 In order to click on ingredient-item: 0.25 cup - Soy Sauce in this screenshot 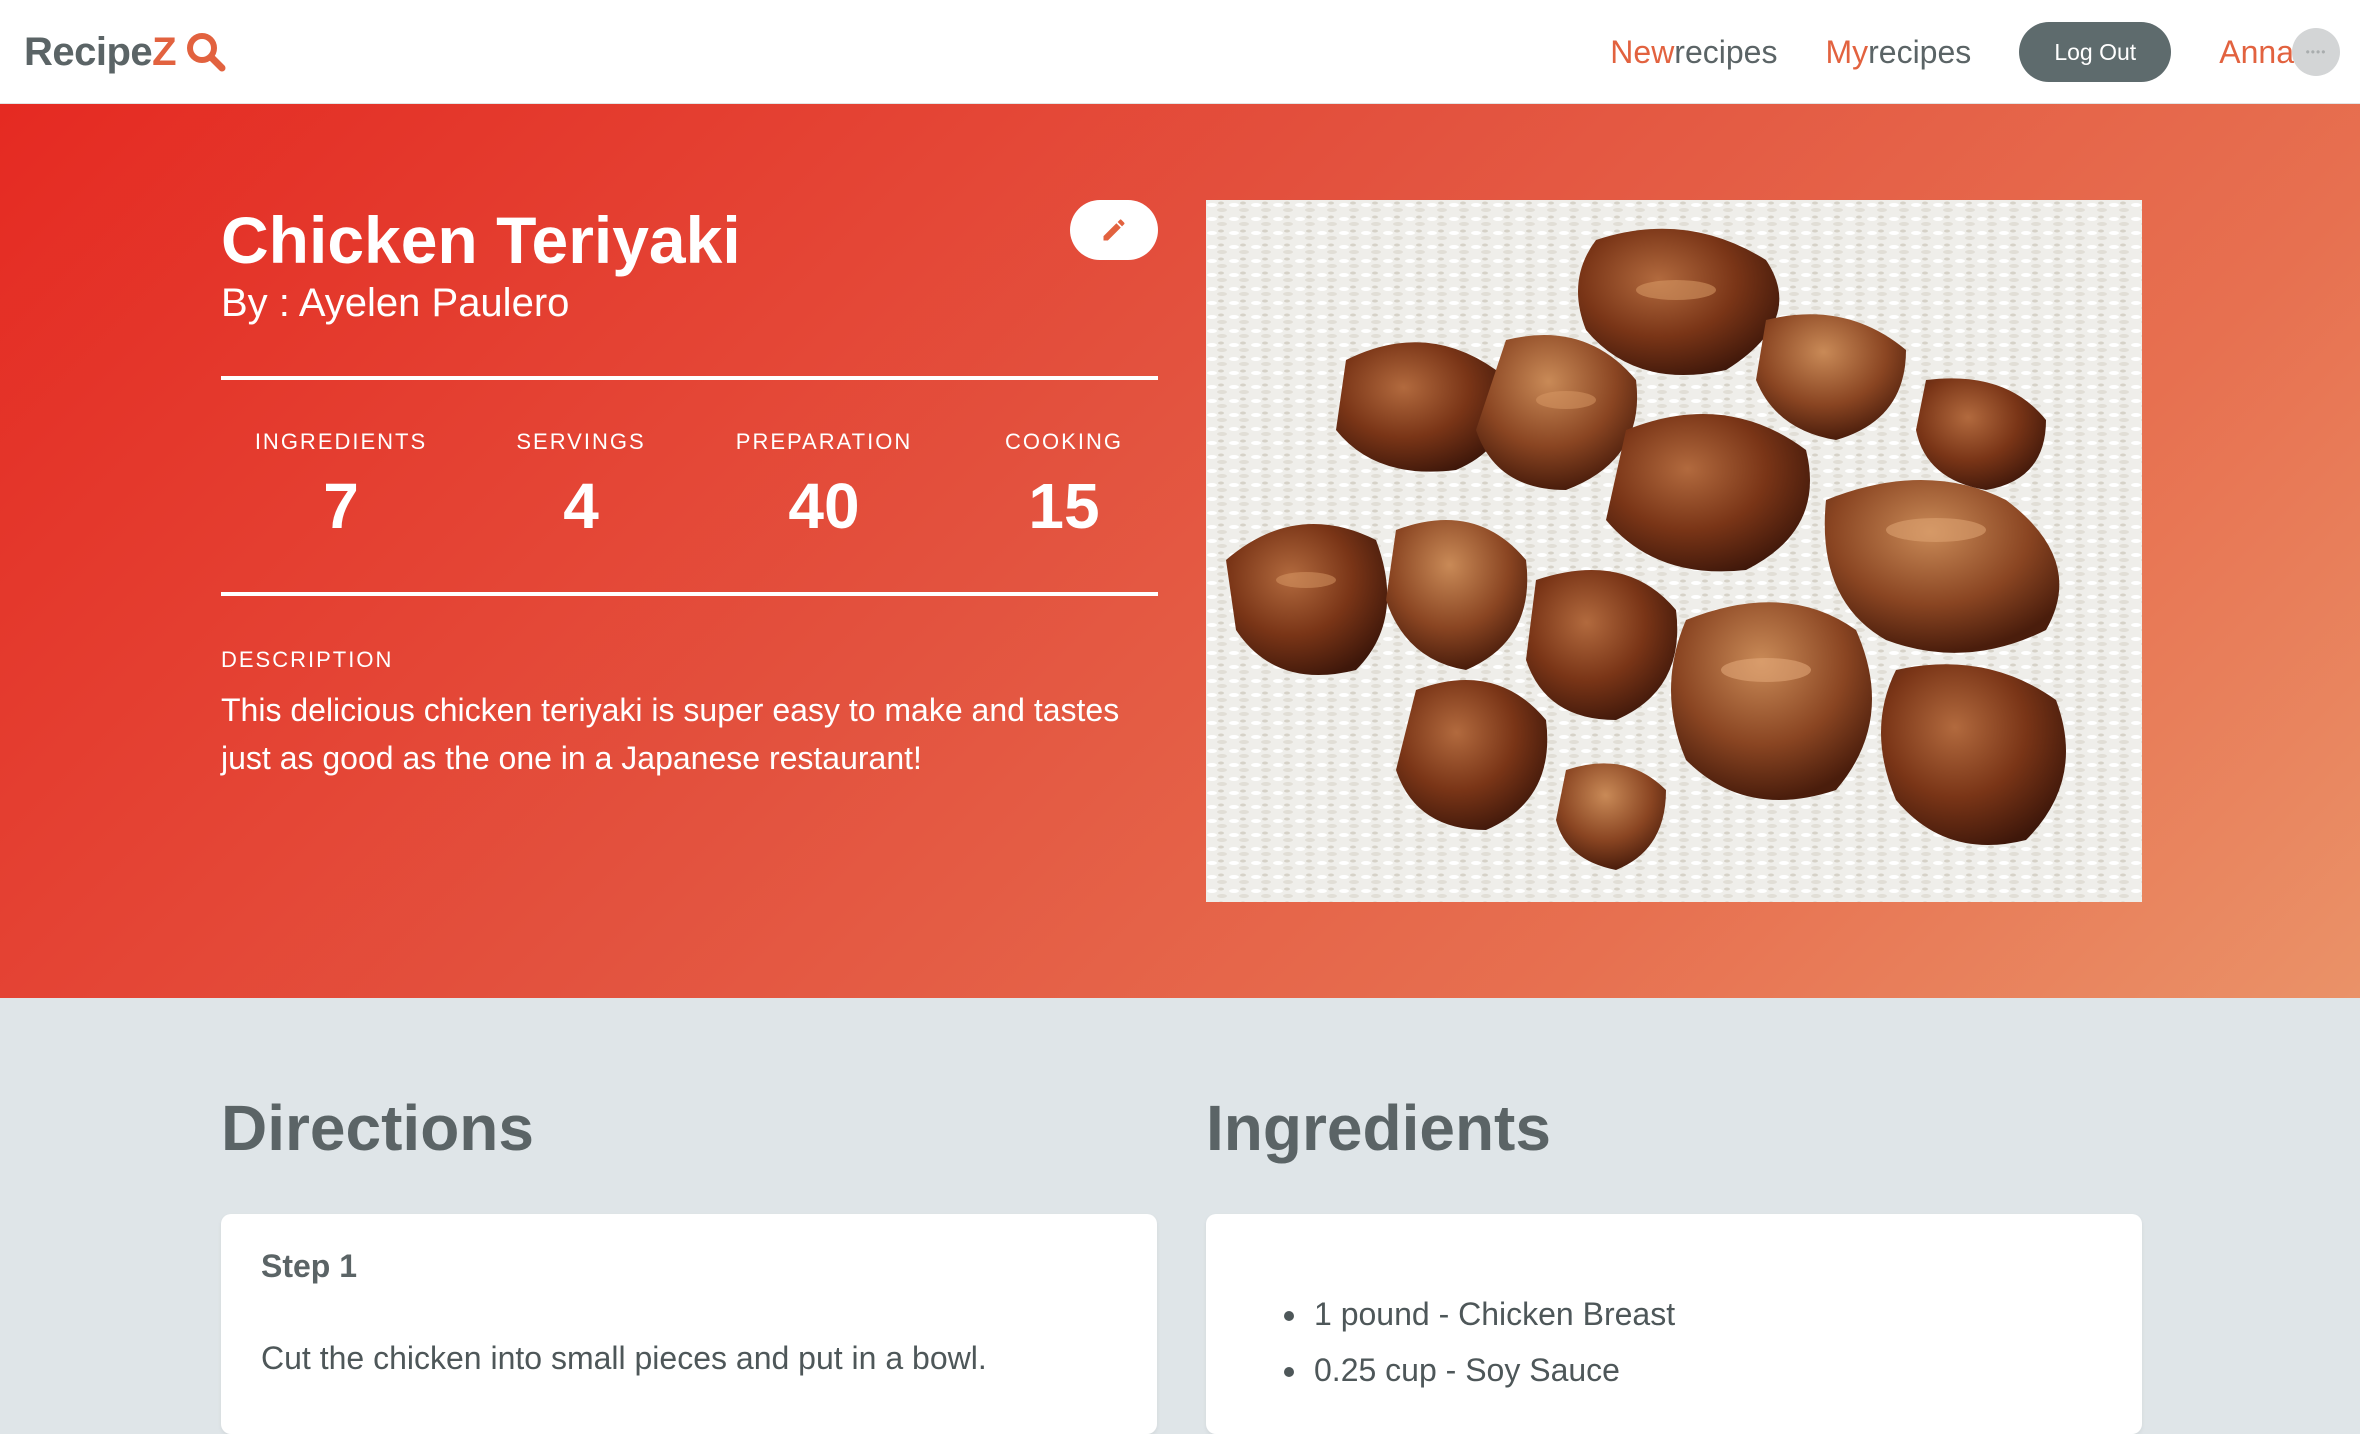, I will do `click(1492, 1370)`.